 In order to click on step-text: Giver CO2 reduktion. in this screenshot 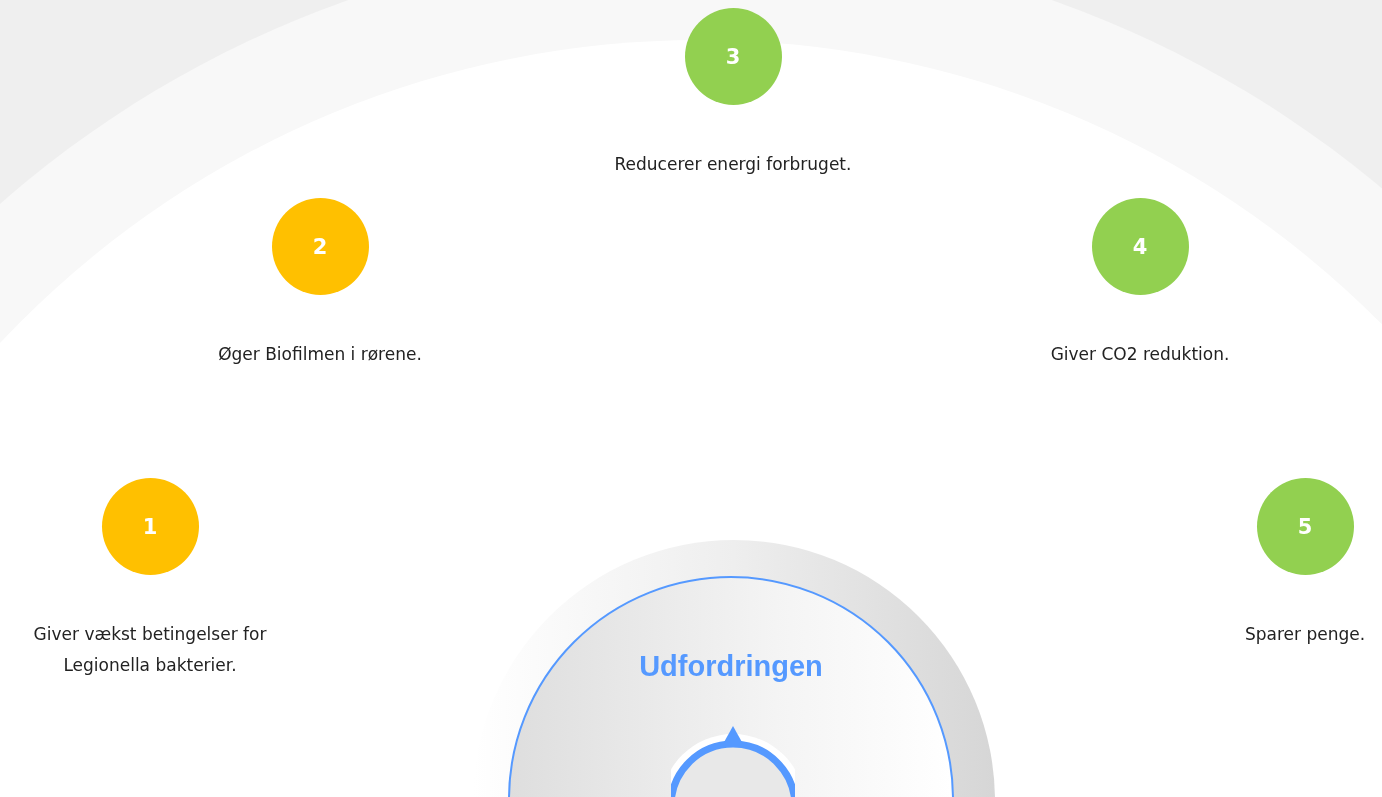, I will do `click(1140, 354)`.